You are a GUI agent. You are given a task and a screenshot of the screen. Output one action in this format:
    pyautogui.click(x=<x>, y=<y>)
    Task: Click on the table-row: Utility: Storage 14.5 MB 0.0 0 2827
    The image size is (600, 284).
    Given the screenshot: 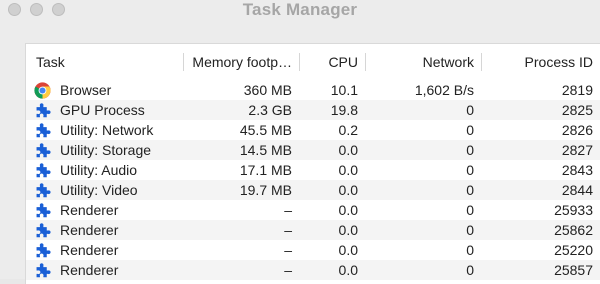 What is the action you would take?
    pyautogui.click(x=313, y=150)
    